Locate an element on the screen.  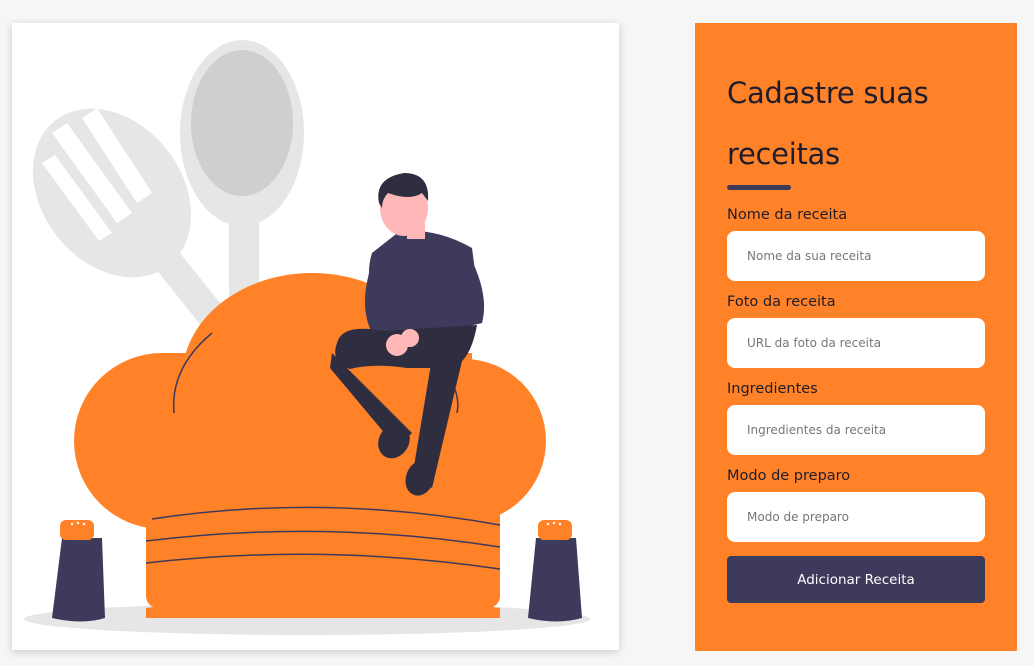
preparation-input is located at coordinates (856, 517).